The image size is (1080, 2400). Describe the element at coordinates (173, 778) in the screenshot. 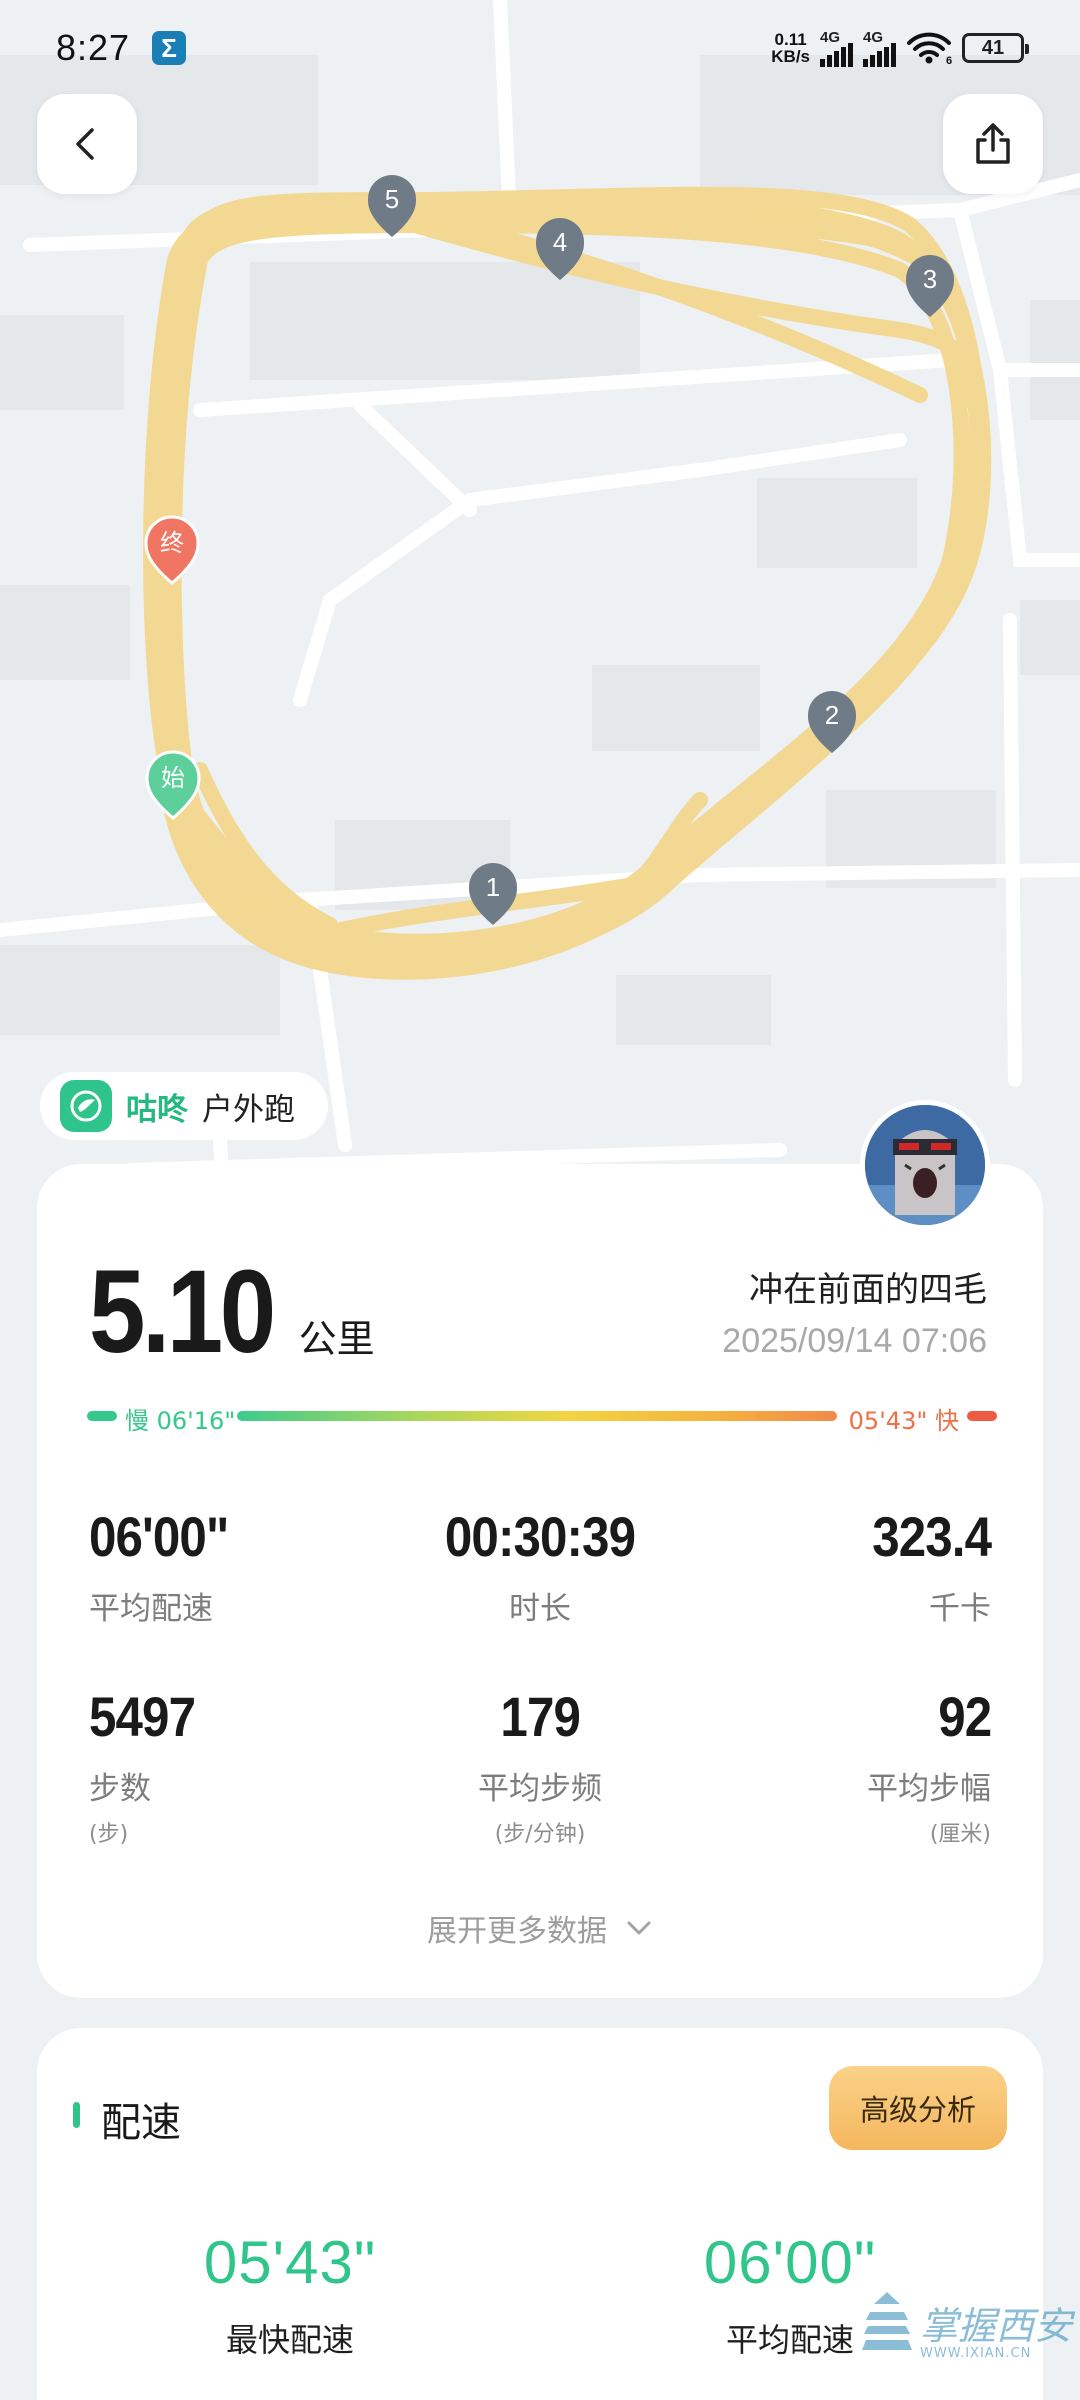

I see `start-marker-label: 始` at that location.